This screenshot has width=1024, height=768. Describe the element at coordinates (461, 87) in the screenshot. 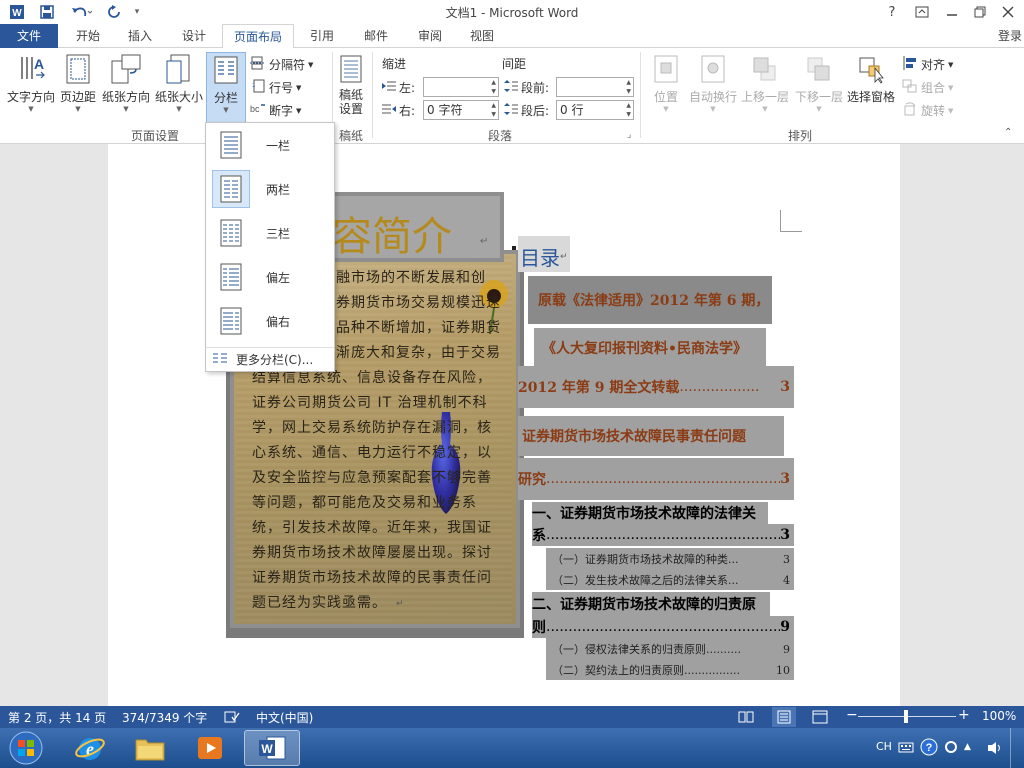

I see `indent-left-field: ▲ ▼` at that location.